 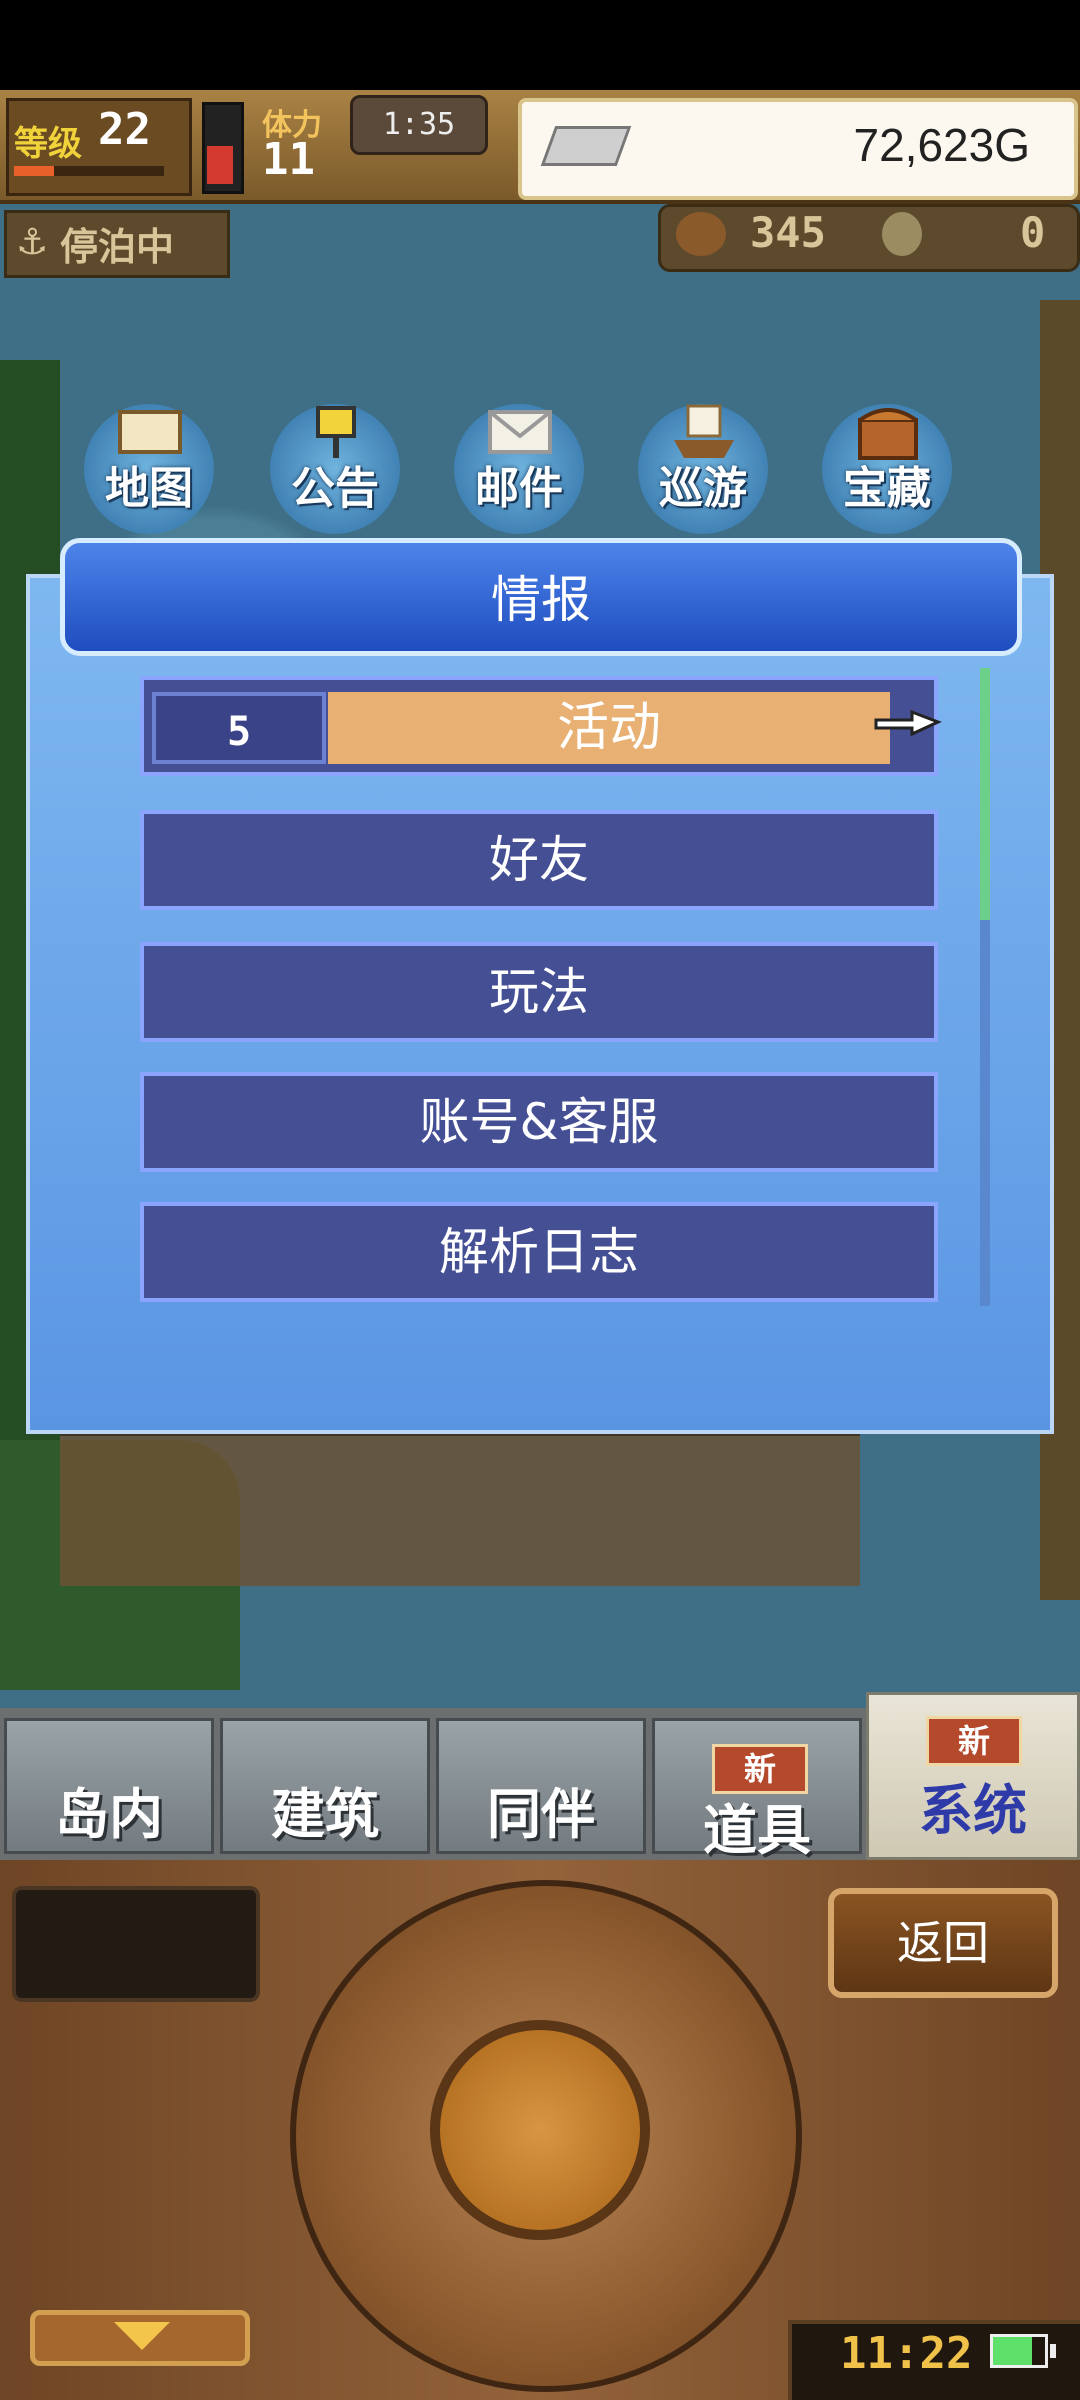 I want to click on bag-icon, so click(x=701, y=234).